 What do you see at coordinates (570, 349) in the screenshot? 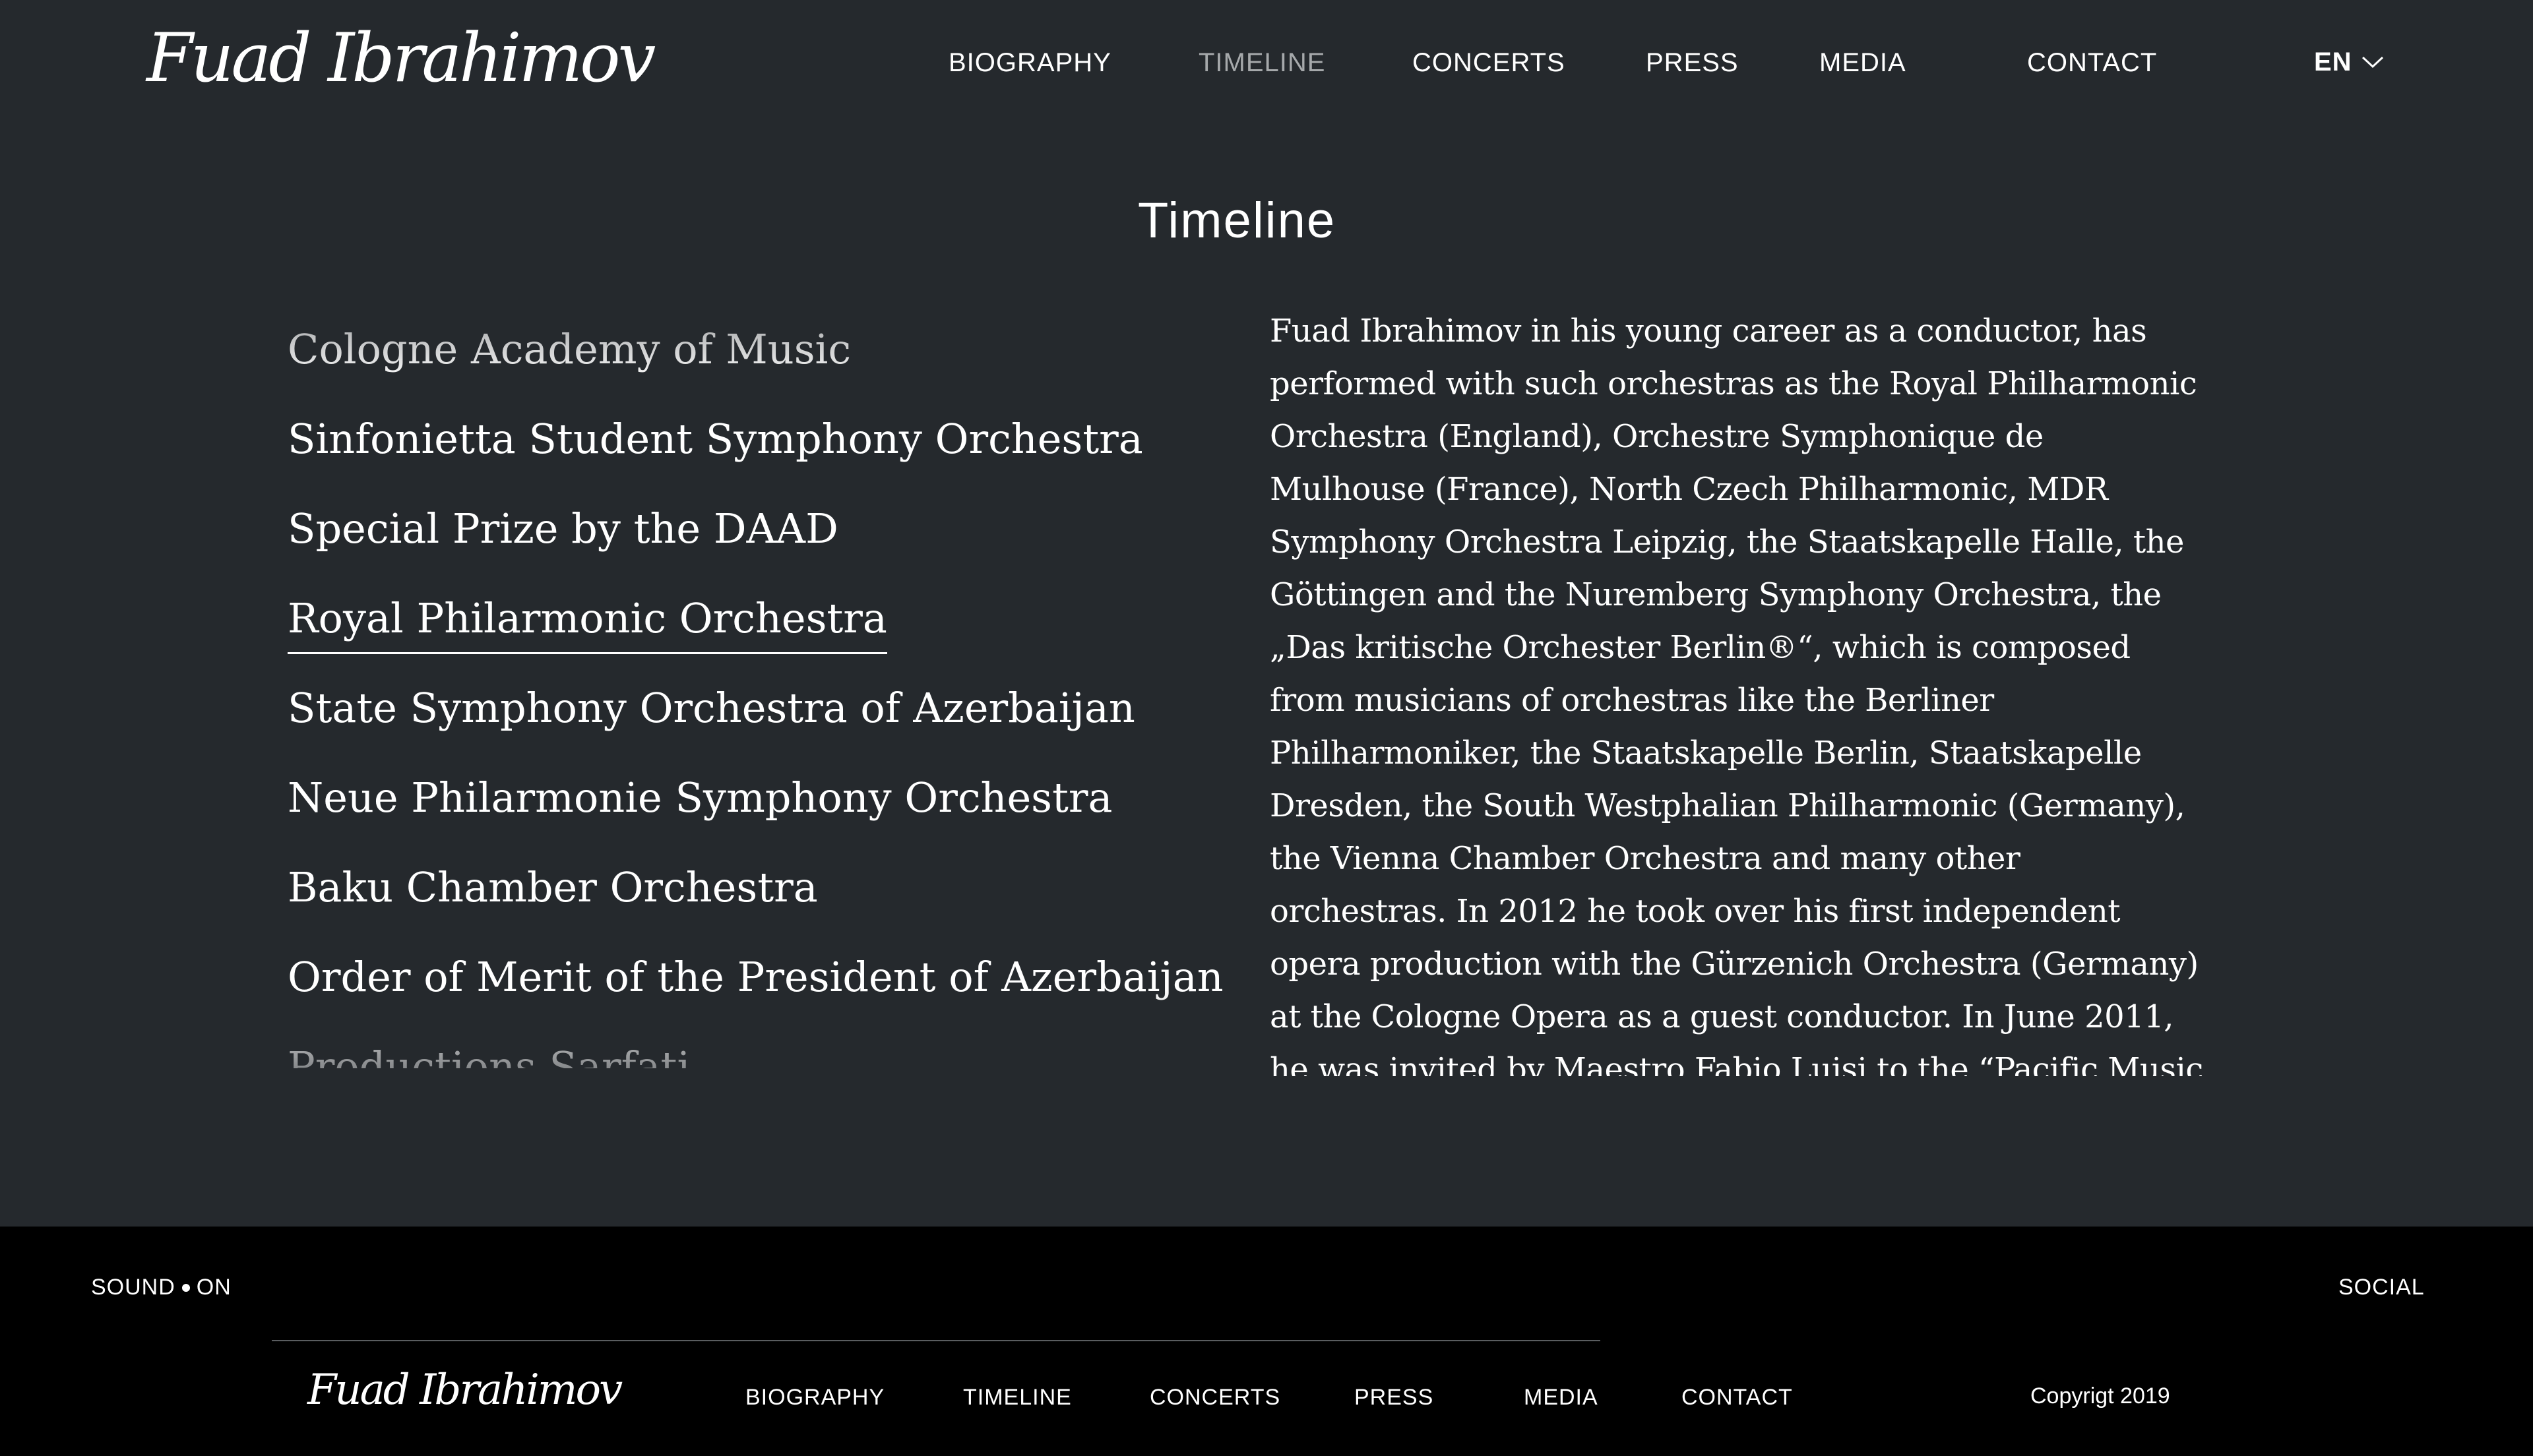
I see `timeline-item-label: Cologne Academy of Music` at bounding box center [570, 349].